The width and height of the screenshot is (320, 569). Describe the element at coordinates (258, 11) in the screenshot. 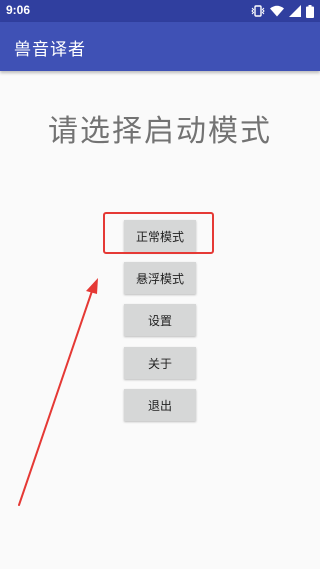

I see `vibrate-icon` at that location.